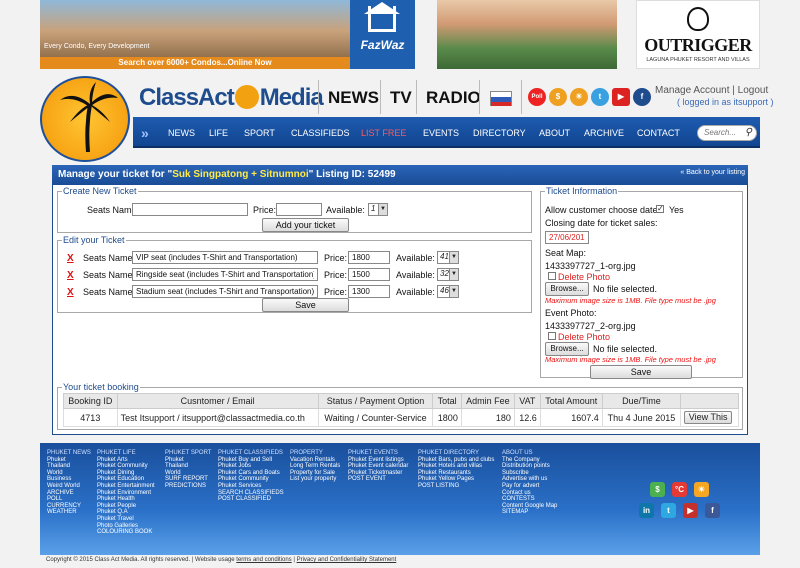 The height and width of the screenshot is (568, 800). What do you see at coordinates (69, 493) in the screenshot?
I see `footer-link: ARCHIVE` at bounding box center [69, 493].